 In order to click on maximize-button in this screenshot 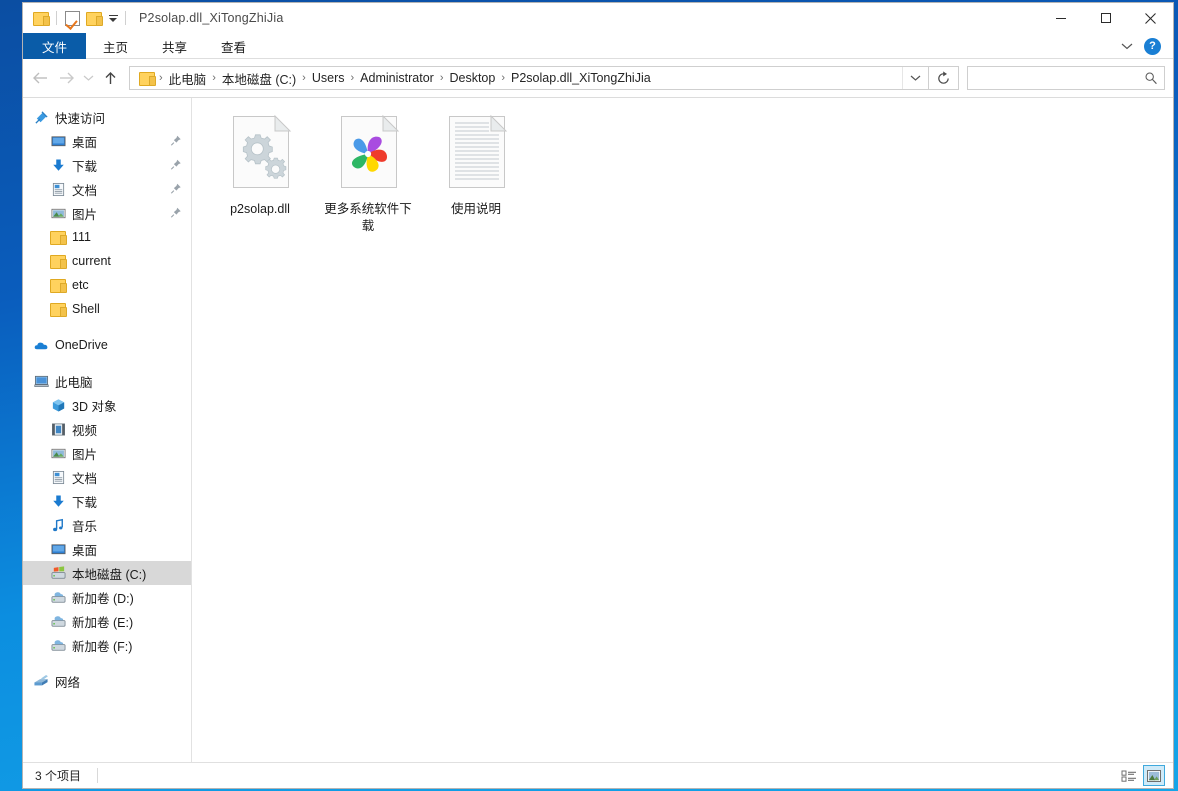, I will do `click(1105, 18)`.